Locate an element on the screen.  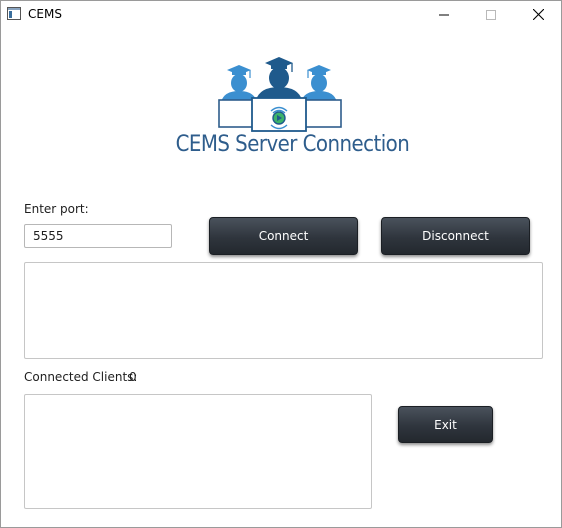
connected-clients-label: Connected Clients: is located at coordinates (81, 377).